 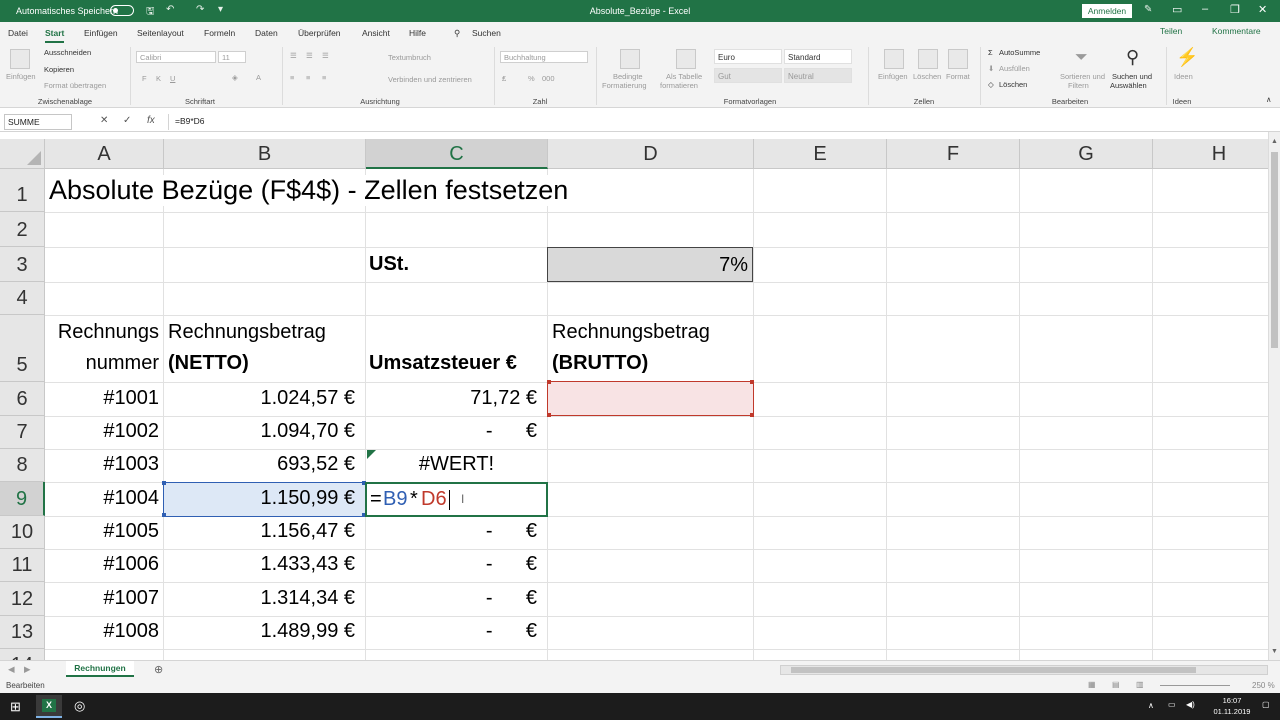 What do you see at coordinates (38, 122) in the screenshot?
I see `name-box: SUMME` at bounding box center [38, 122].